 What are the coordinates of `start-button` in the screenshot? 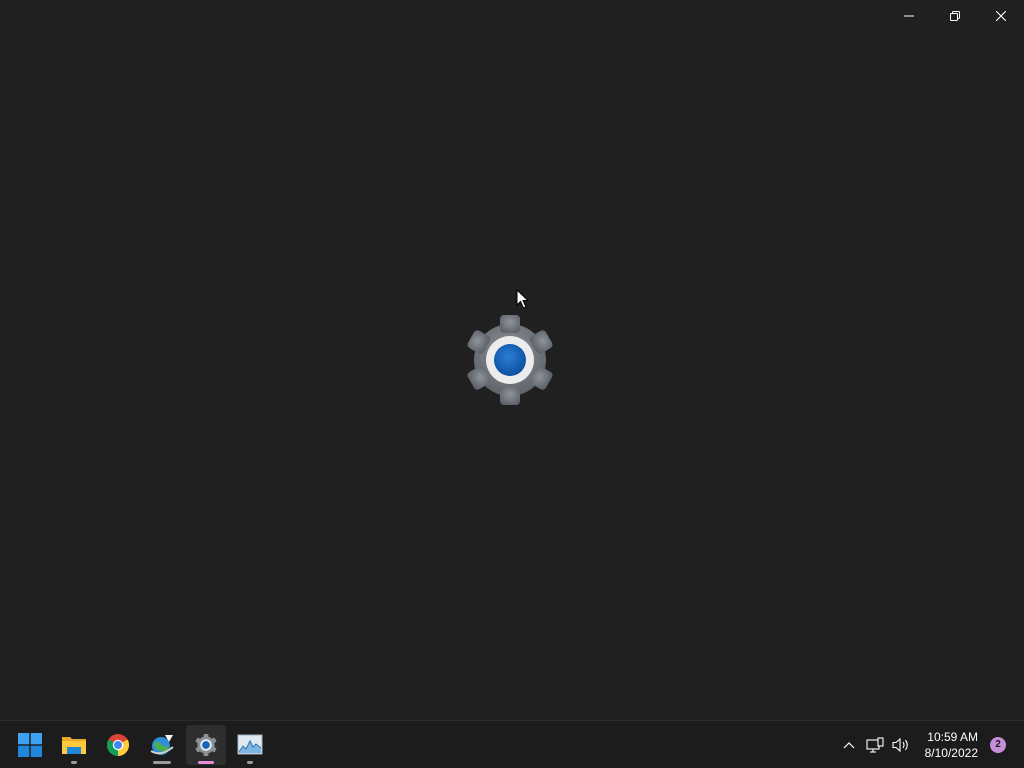 It's located at (30, 745).